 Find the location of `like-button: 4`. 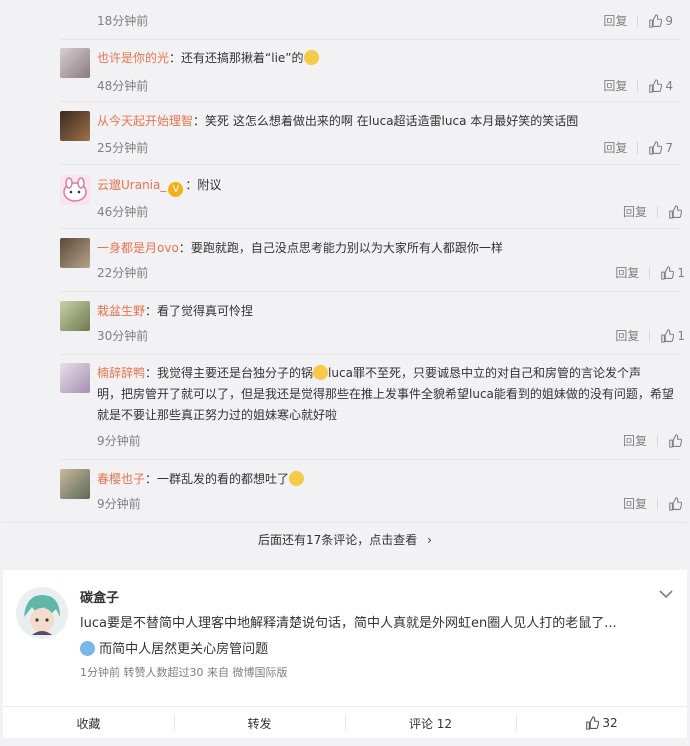

like-button: 4 is located at coordinates (660, 86).